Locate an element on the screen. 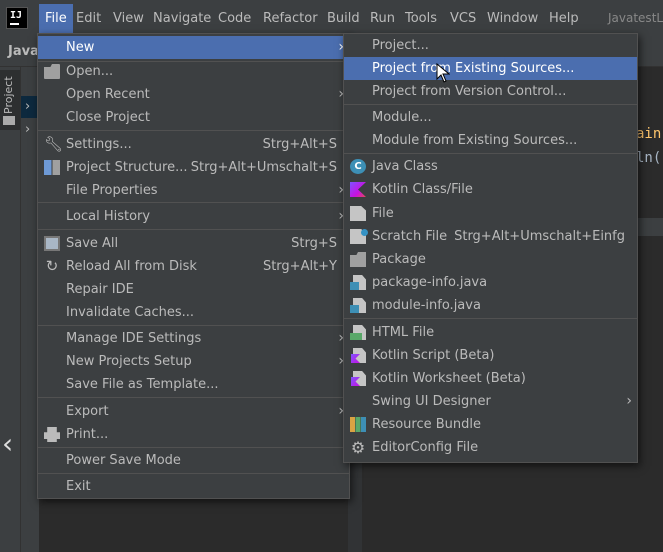  menu-item-scratch-file: Scratch File Strg+Alt+Umschalt+Einfg is located at coordinates (490, 236).